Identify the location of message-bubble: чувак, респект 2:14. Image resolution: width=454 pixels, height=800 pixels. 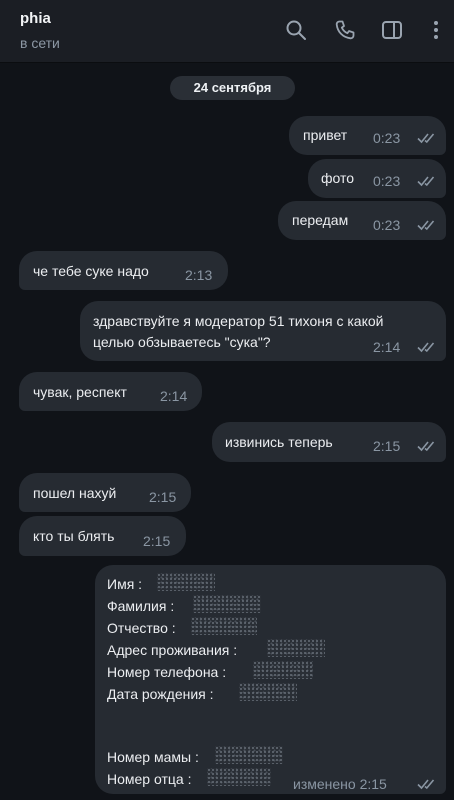
(110, 391).